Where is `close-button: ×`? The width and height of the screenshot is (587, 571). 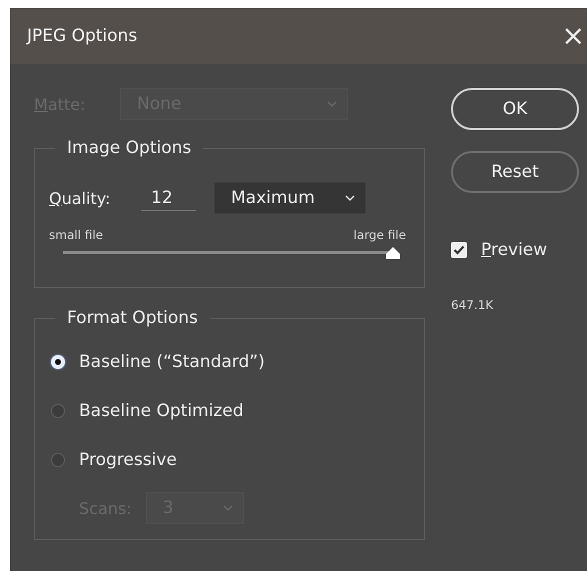
close-button: × is located at coordinates (573, 36).